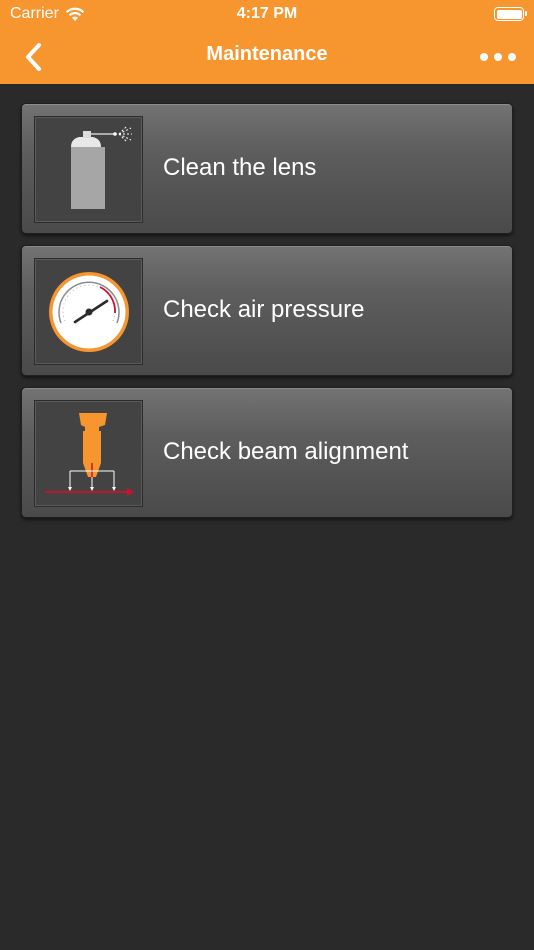 This screenshot has width=534, height=950. I want to click on status-time: 4:17 PM, so click(267, 13).